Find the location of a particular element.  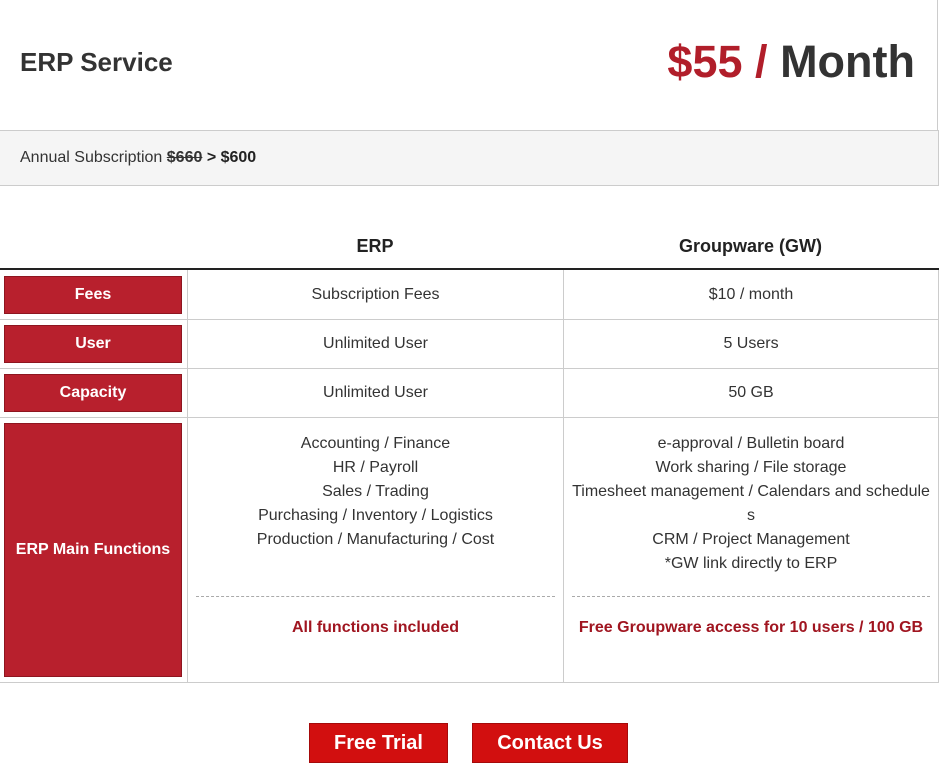

row-label-capacity: Capacity is located at coordinates (93, 393).